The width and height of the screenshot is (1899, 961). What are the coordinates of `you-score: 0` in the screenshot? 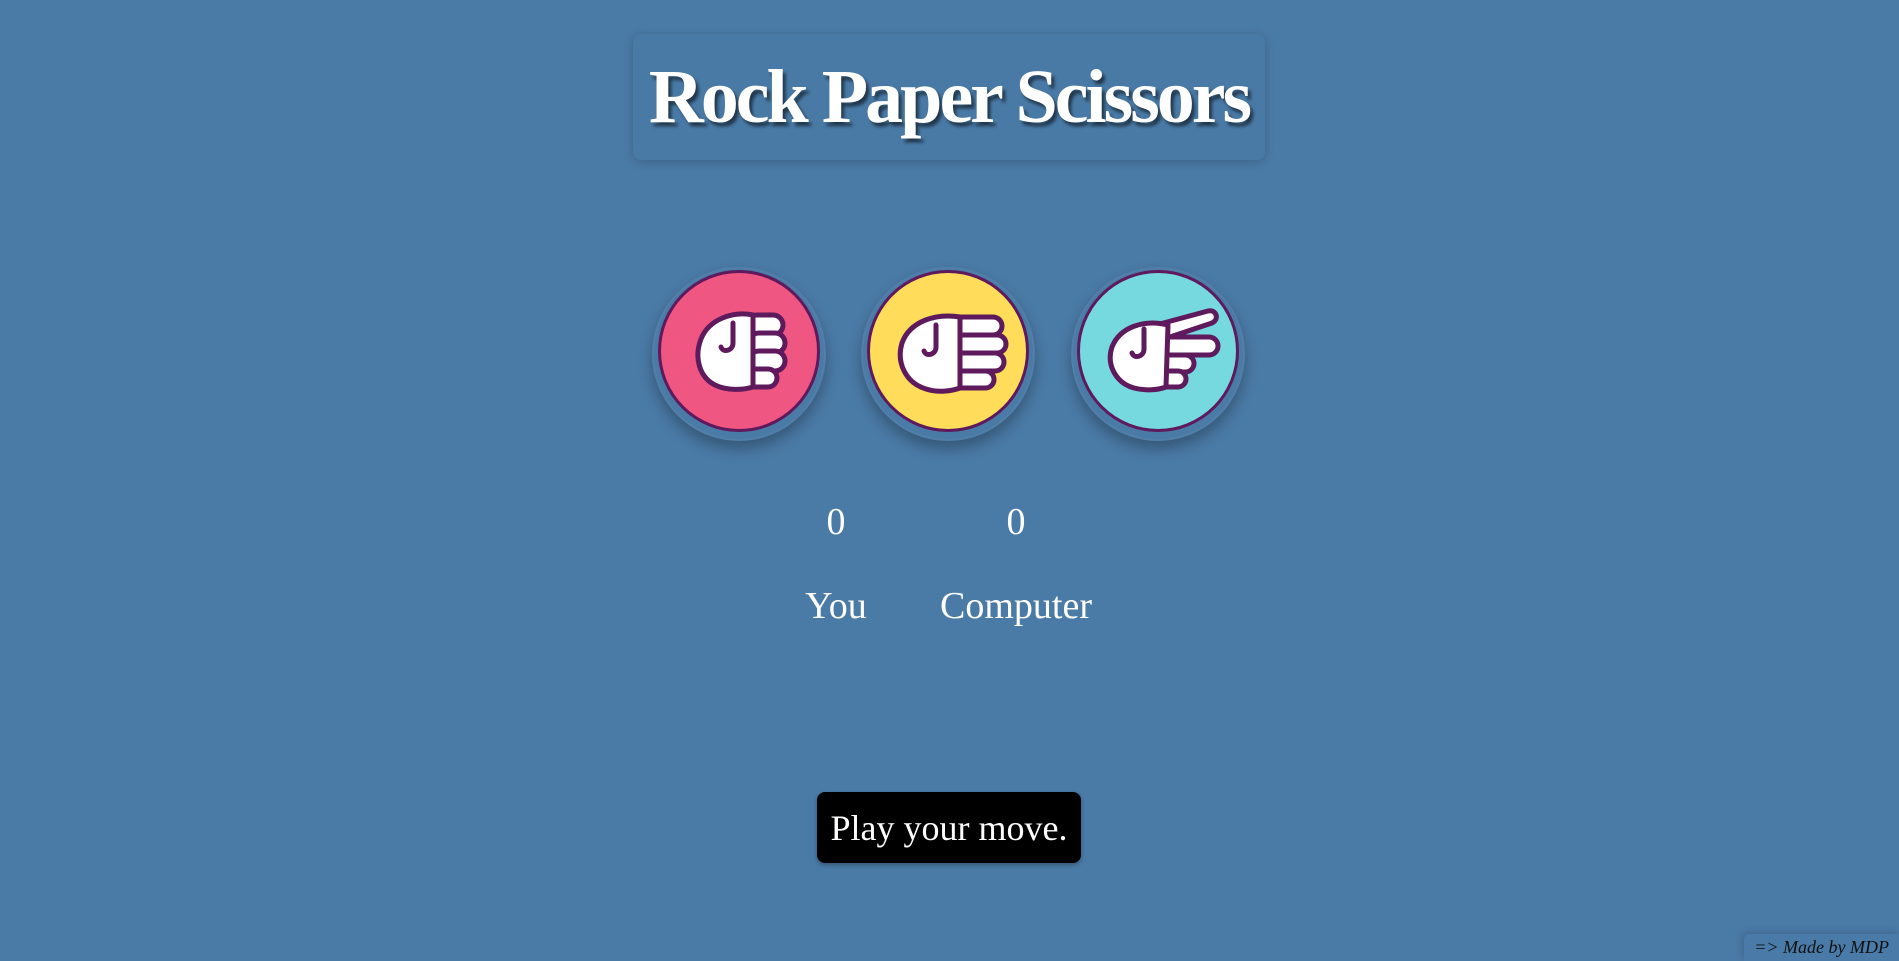 It's located at (836, 522).